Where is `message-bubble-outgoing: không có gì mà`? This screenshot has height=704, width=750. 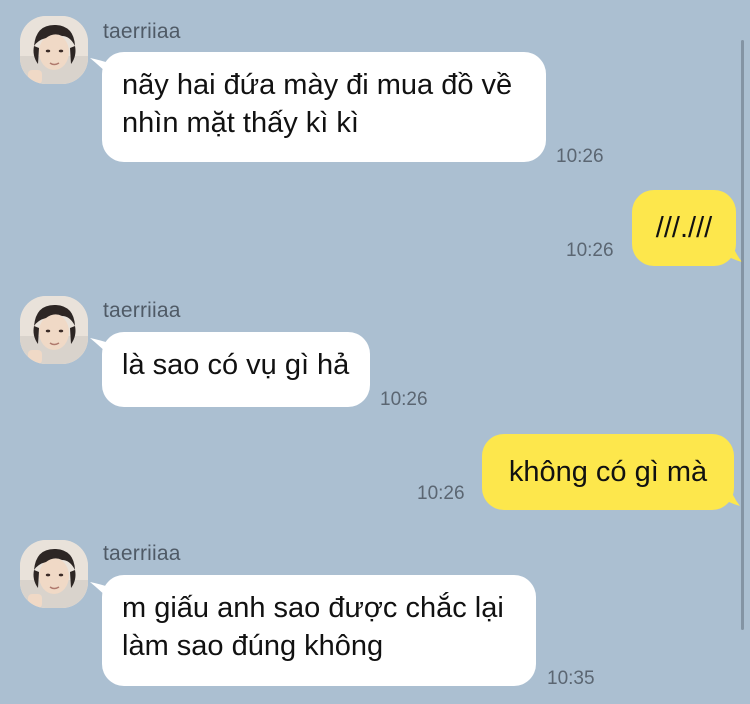 message-bubble-outgoing: không có gì mà is located at coordinates (608, 472).